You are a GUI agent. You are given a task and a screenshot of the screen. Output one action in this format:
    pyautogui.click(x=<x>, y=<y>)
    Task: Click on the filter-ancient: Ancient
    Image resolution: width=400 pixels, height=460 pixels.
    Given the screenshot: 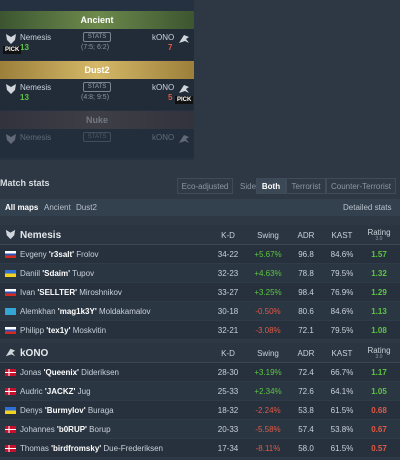 What is the action you would take?
    pyautogui.click(x=57, y=207)
    